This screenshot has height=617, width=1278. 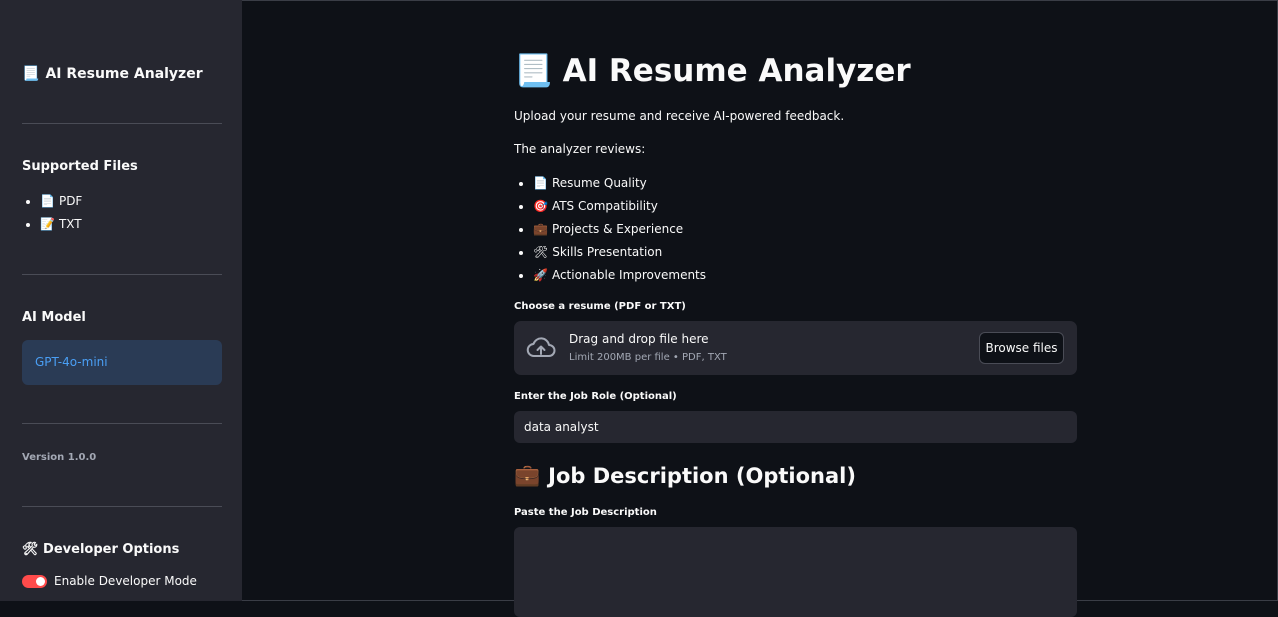 I want to click on list-item: 📄Resume Quality, so click(x=619, y=186).